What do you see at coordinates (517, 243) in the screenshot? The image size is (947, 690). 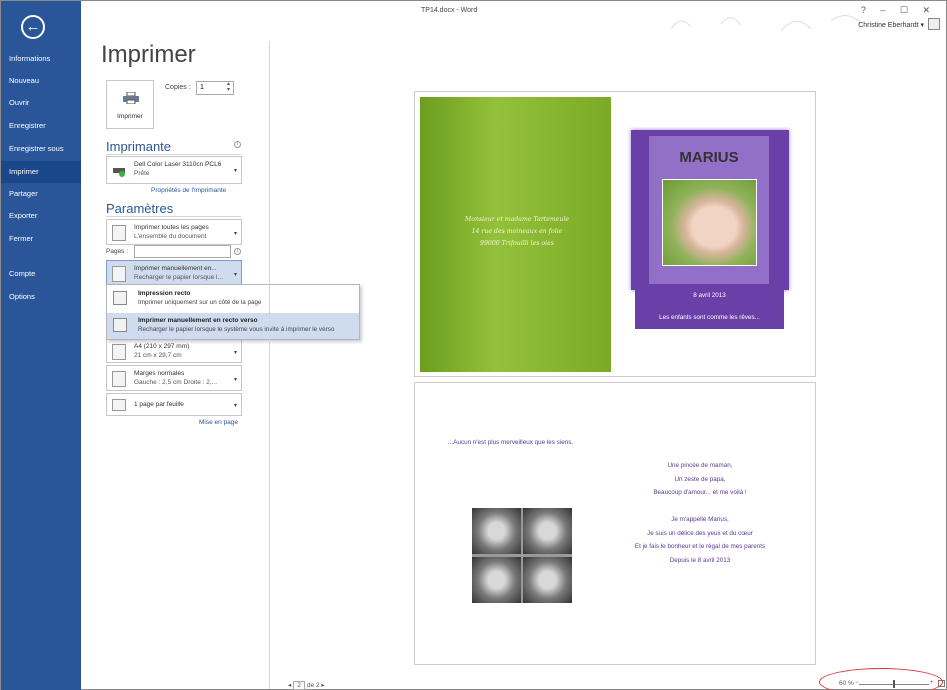 I see `address-line: 99000 Trifouilli les oies` at bounding box center [517, 243].